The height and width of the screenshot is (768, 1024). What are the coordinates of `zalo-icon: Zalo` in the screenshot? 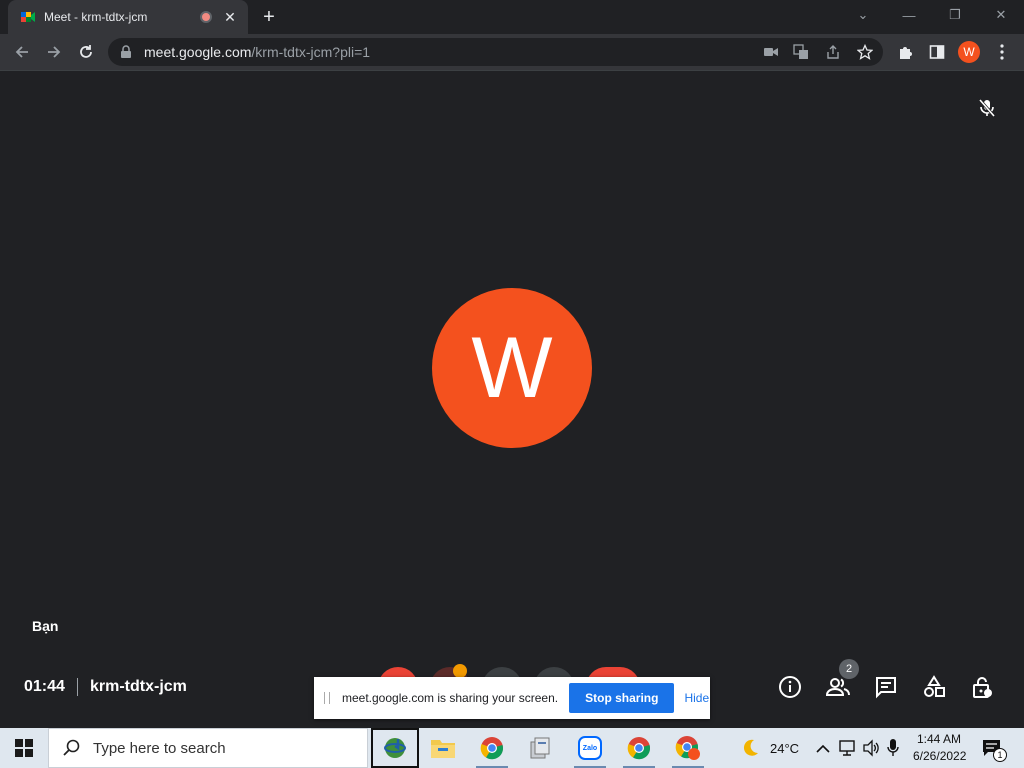 It's located at (590, 748).